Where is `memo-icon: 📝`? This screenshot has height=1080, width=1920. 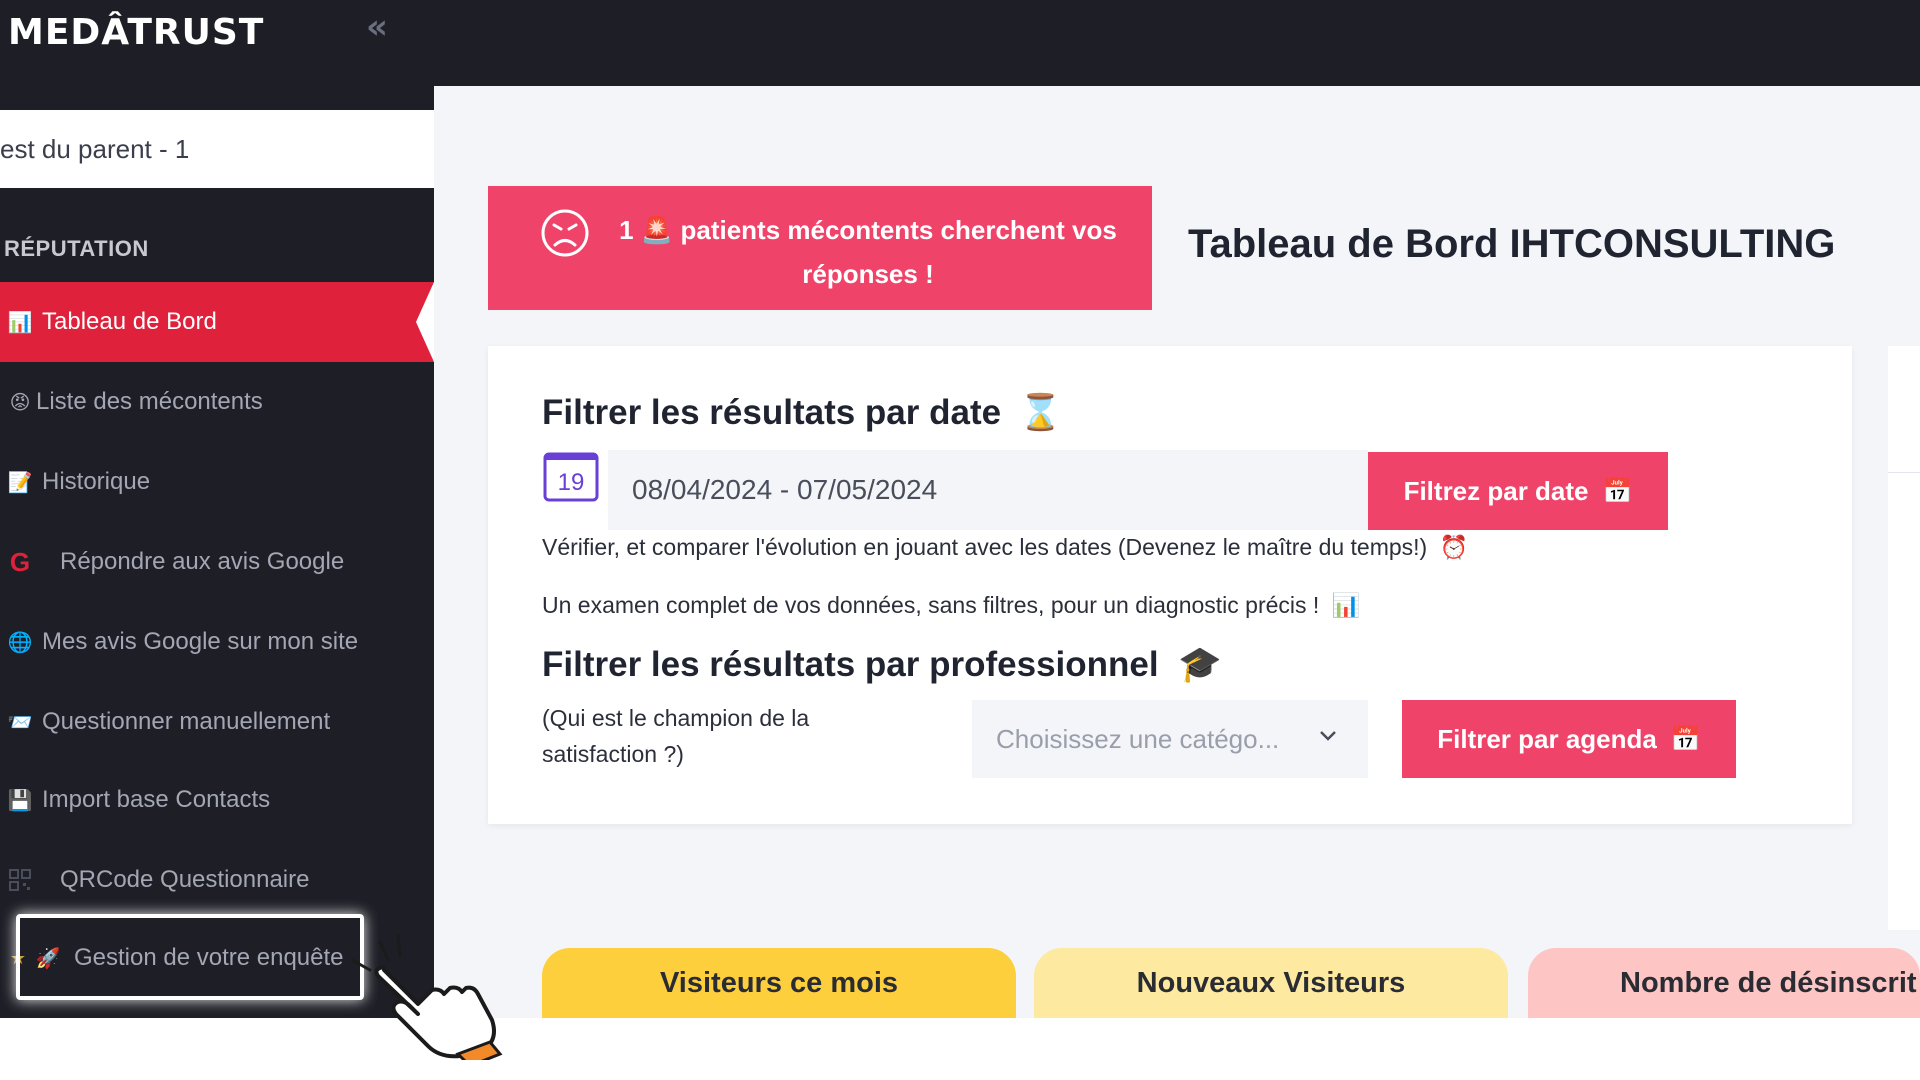
memo-icon: 📝 is located at coordinates (20, 482).